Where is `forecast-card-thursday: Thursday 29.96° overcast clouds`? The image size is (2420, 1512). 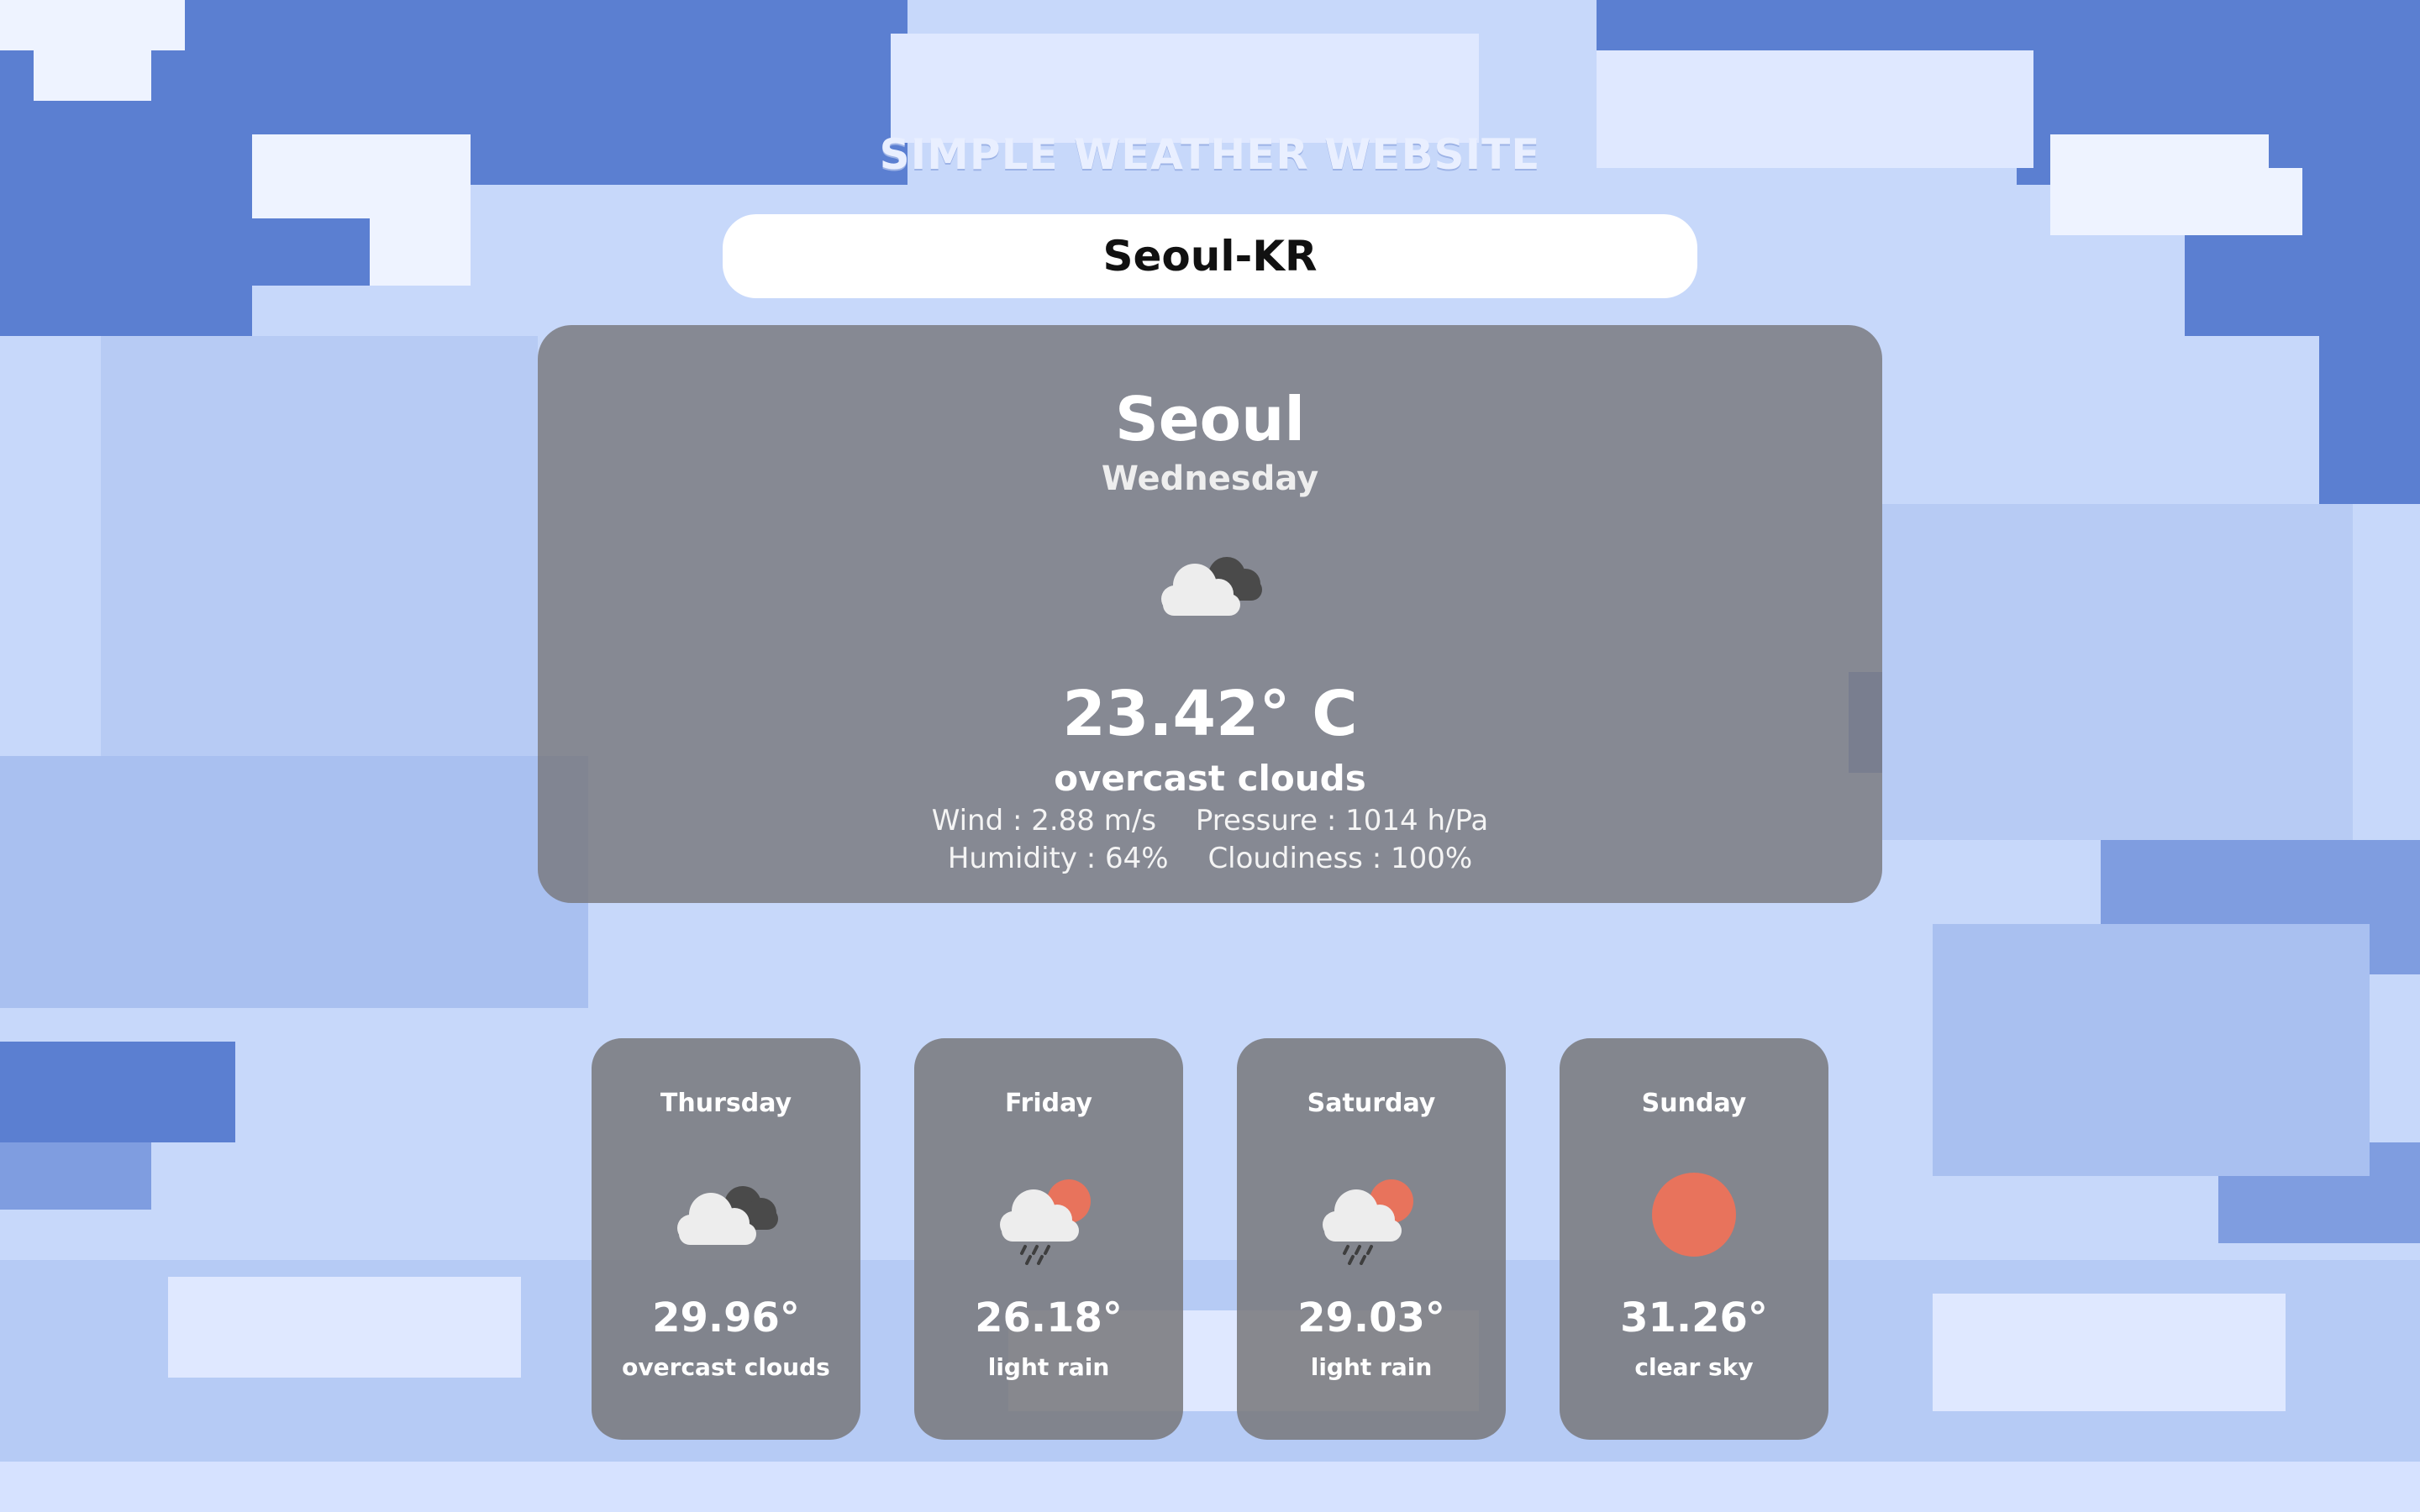
forecast-card-thursday: Thursday 29.96° overcast clouds is located at coordinates (726, 1239).